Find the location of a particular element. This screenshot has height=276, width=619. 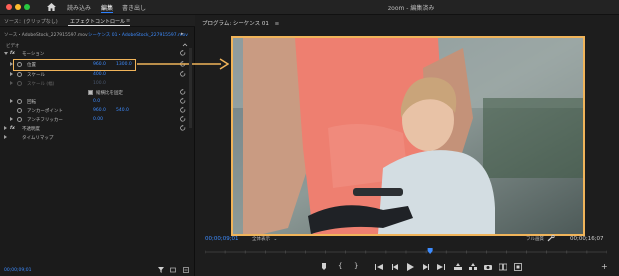

zoom-level-value: 全体表示 is located at coordinates (261, 239).